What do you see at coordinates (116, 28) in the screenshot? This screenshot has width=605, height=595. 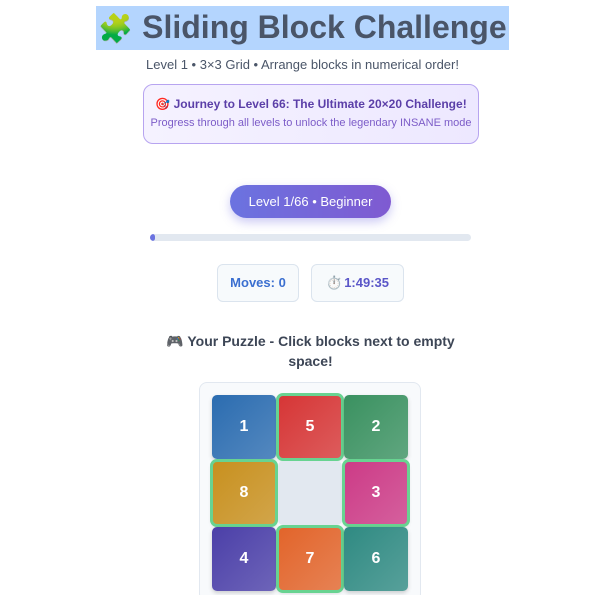 I see `puzzle-piece-icon: 🧩` at bounding box center [116, 28].